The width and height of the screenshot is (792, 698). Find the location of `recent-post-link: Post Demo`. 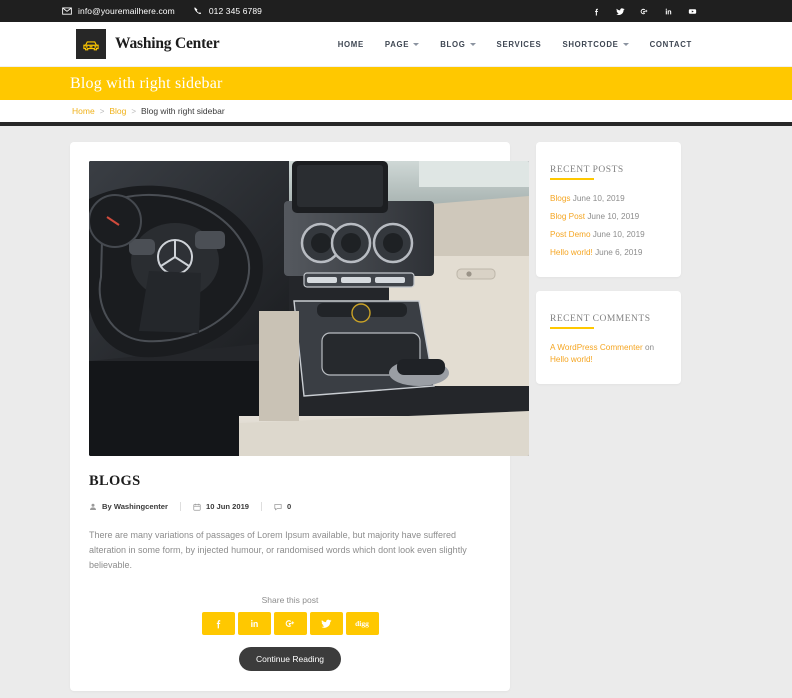

recent-post-link: Post Demo is located at coordinates (570, 234).